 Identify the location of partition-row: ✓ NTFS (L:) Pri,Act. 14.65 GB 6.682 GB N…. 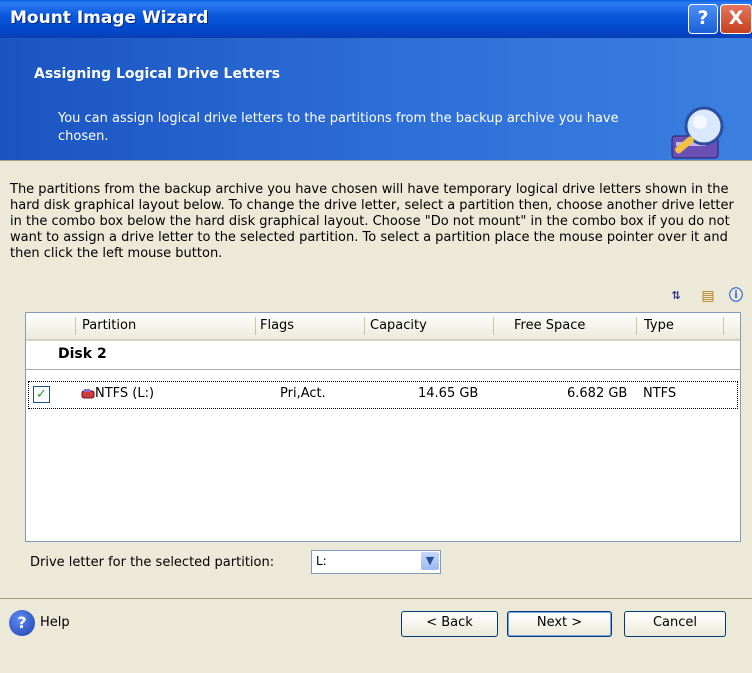
(383, 395).